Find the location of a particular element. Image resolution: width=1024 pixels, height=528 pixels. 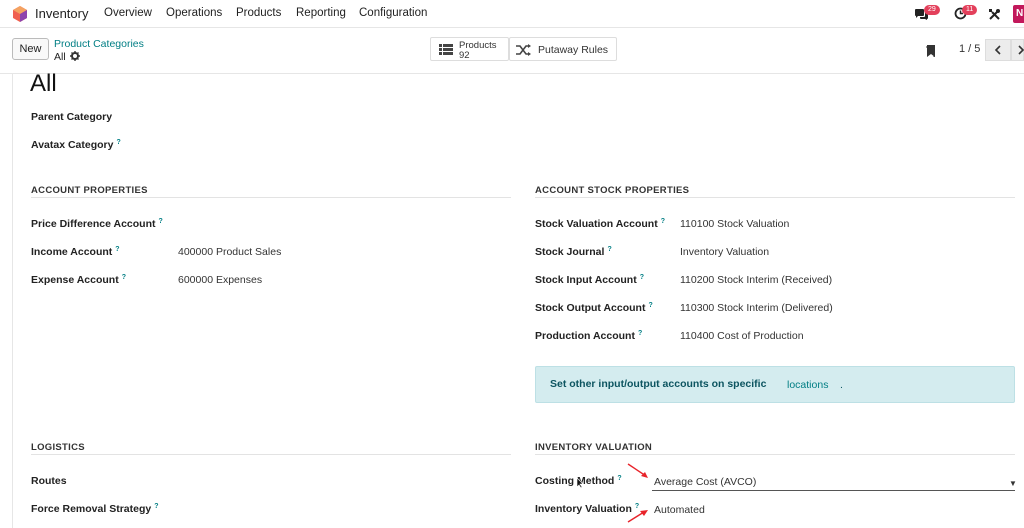

chevron-right-icon is located at coordinates (1021, 50).